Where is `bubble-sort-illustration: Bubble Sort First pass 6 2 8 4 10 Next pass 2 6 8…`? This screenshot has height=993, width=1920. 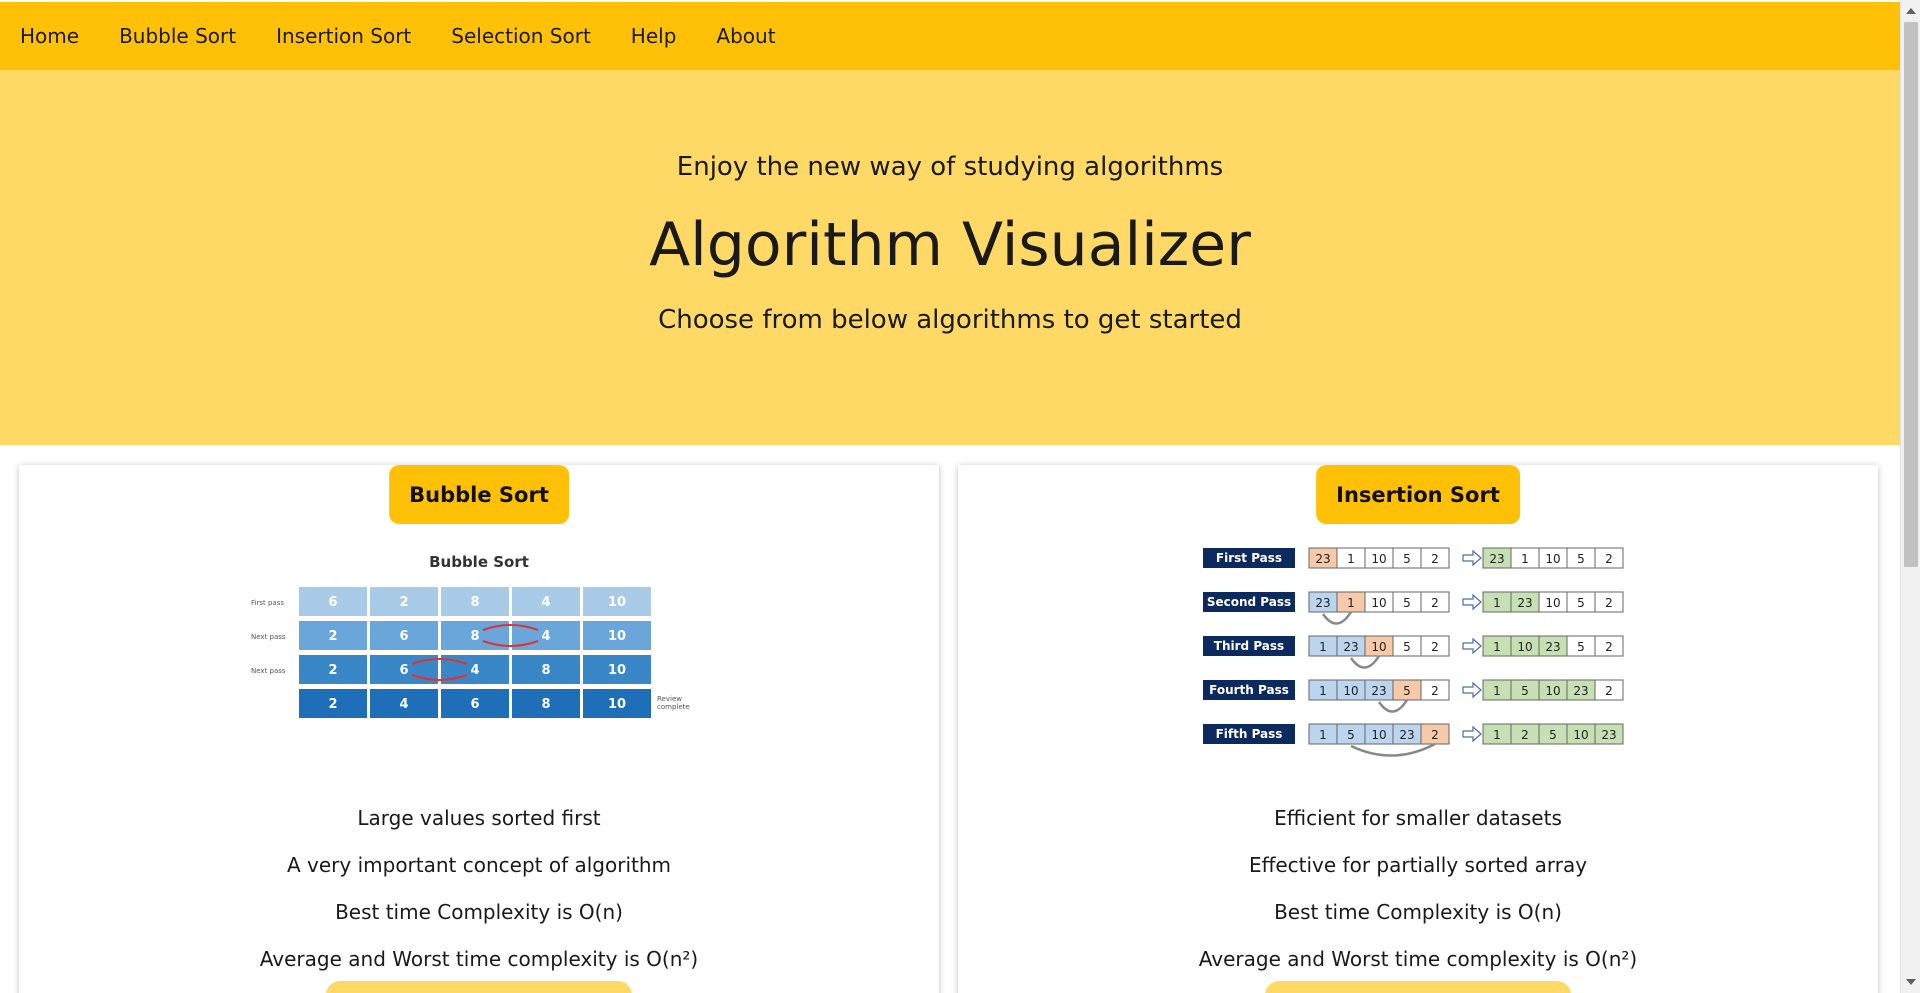
bubble-sort-illustration: Bubble Sort First pass 6 2 8 4 10 Next pass 2 6 8… is located at coordinates (470, 635).